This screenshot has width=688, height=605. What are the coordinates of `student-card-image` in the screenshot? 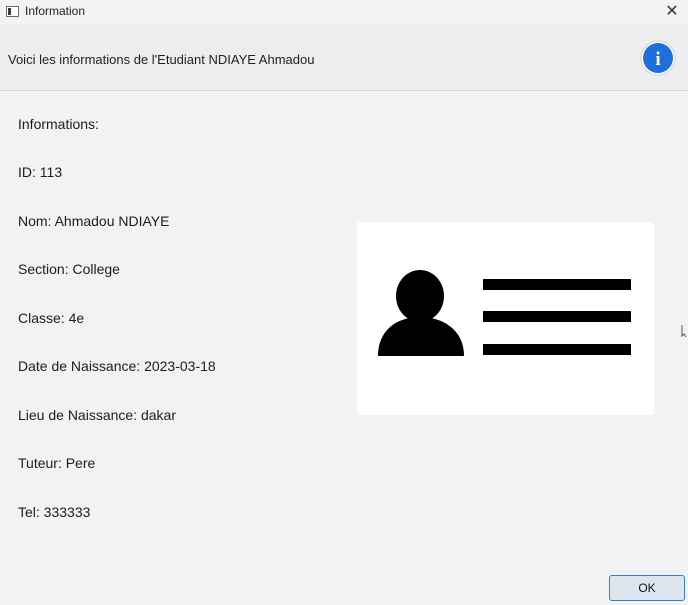 It's located at (505, 318).